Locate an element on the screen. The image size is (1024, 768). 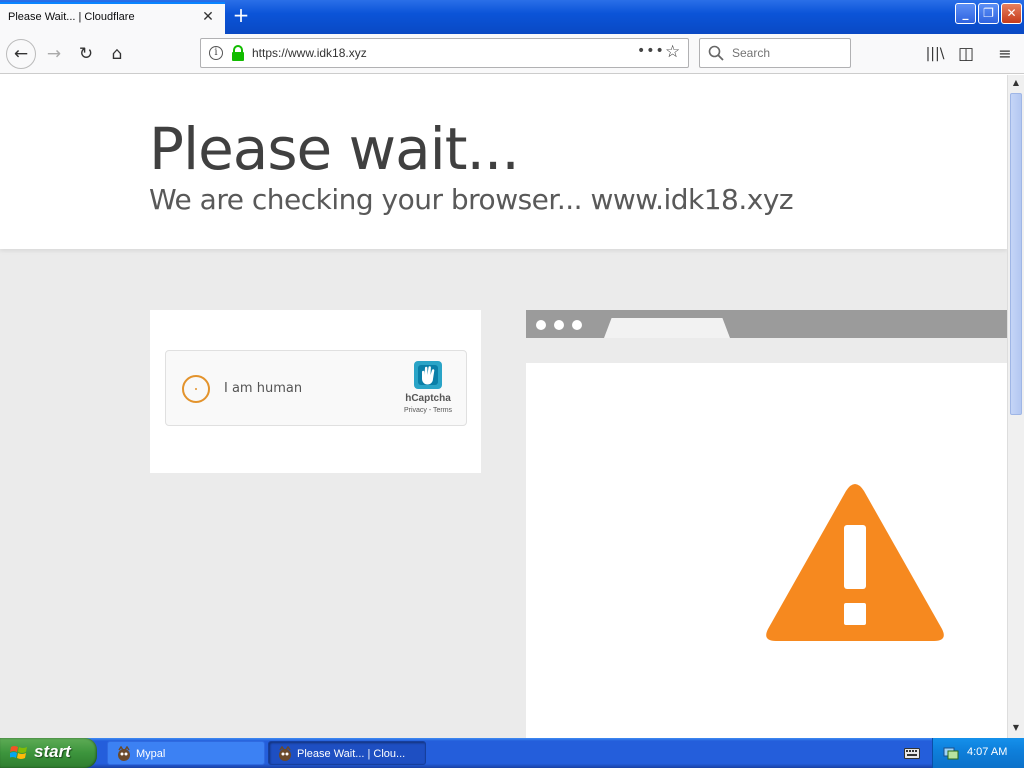
tab-title: Please Wait... | Cloudflare is located at coordinates (71, 17).